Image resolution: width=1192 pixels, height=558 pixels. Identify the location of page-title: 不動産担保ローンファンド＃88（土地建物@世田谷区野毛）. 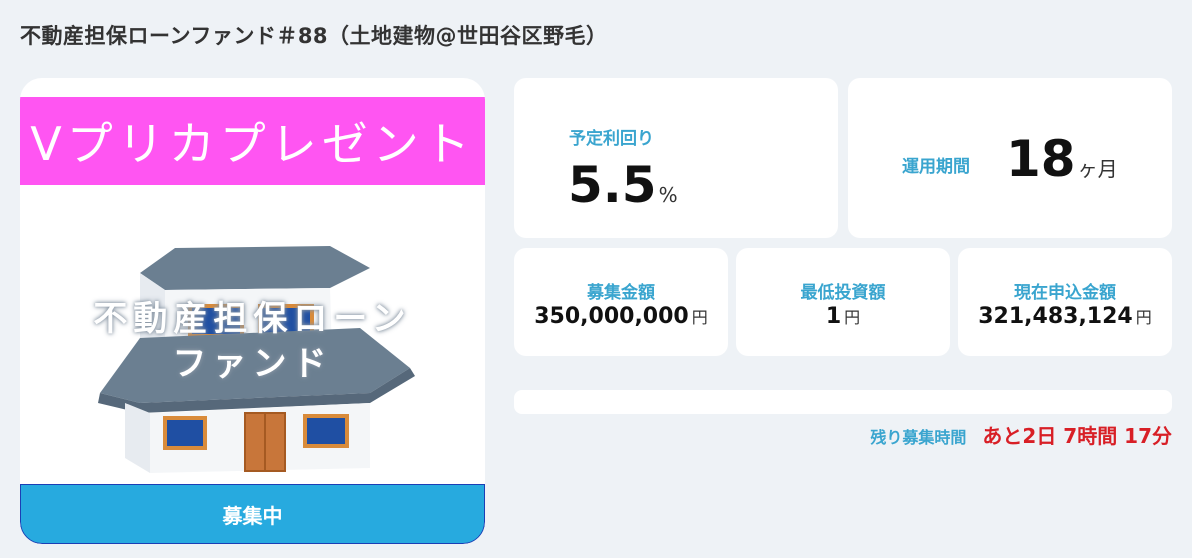
(314, 36).